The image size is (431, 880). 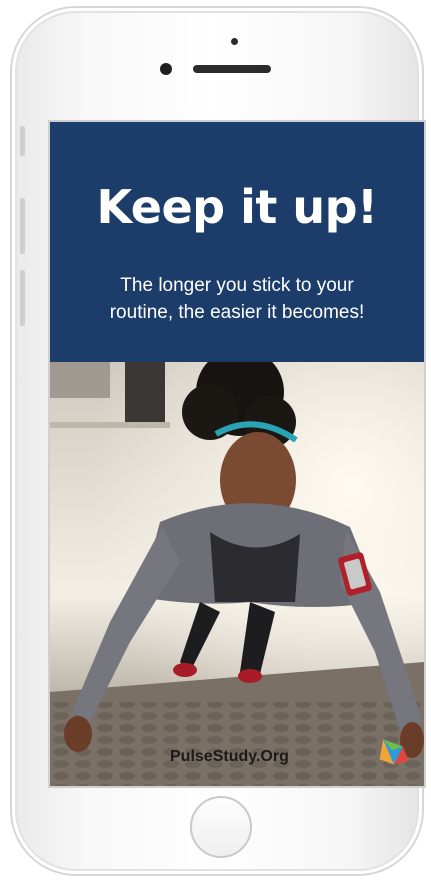 I want to click on subtext-line-1: The longer you stick to your, so click(x=237, y=285).